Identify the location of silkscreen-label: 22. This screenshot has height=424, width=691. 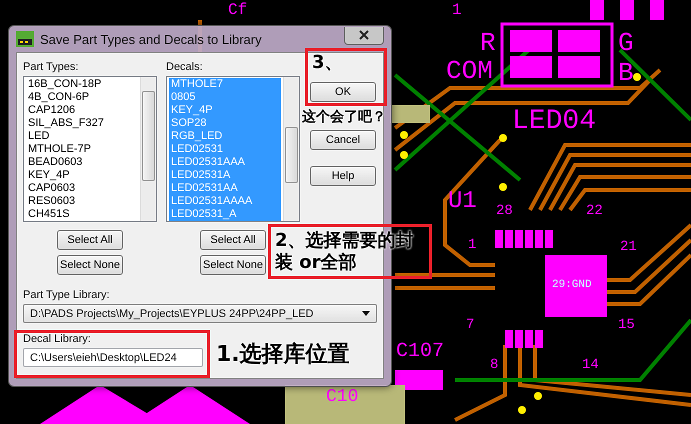
(594, 211).